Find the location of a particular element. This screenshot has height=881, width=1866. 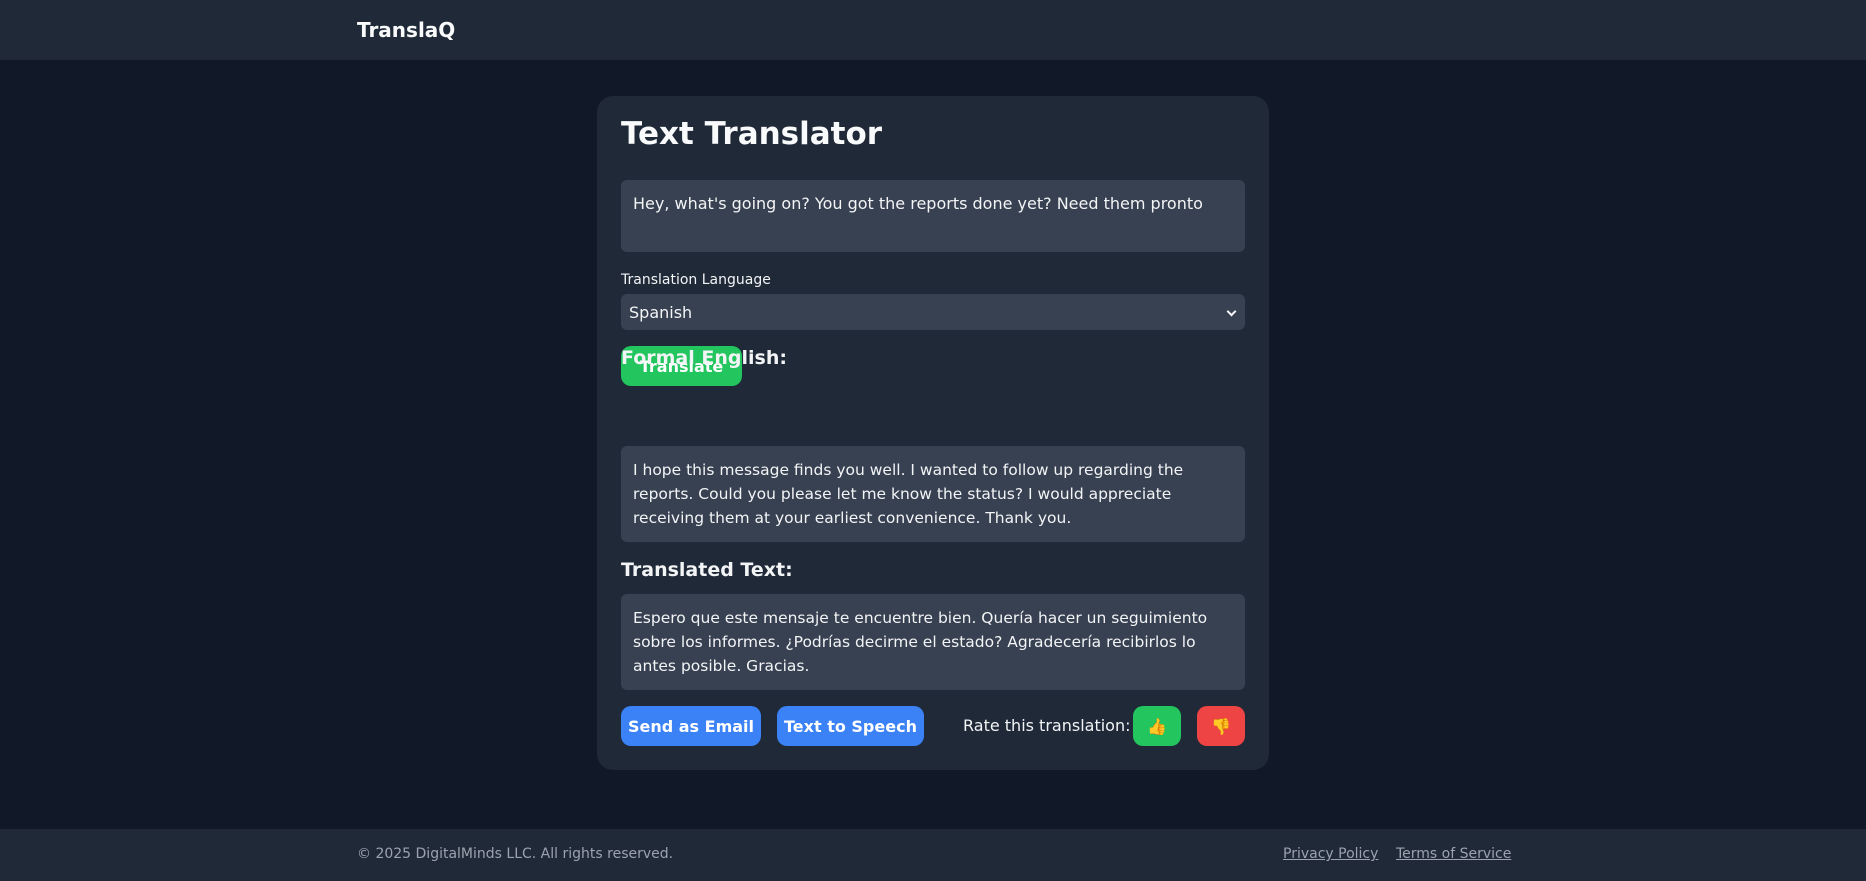

thumbs-up-icon: 👍 is located at coordinates (1157, 726).